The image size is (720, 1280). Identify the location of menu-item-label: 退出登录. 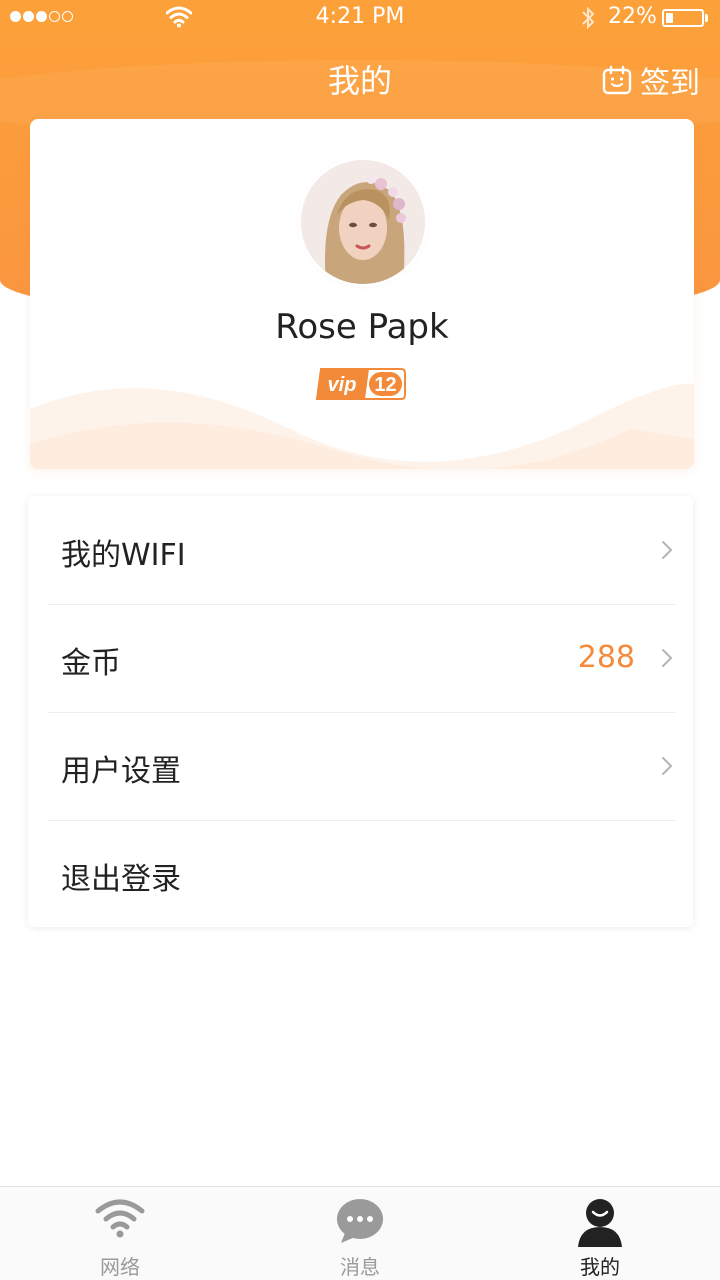
(121, 879).